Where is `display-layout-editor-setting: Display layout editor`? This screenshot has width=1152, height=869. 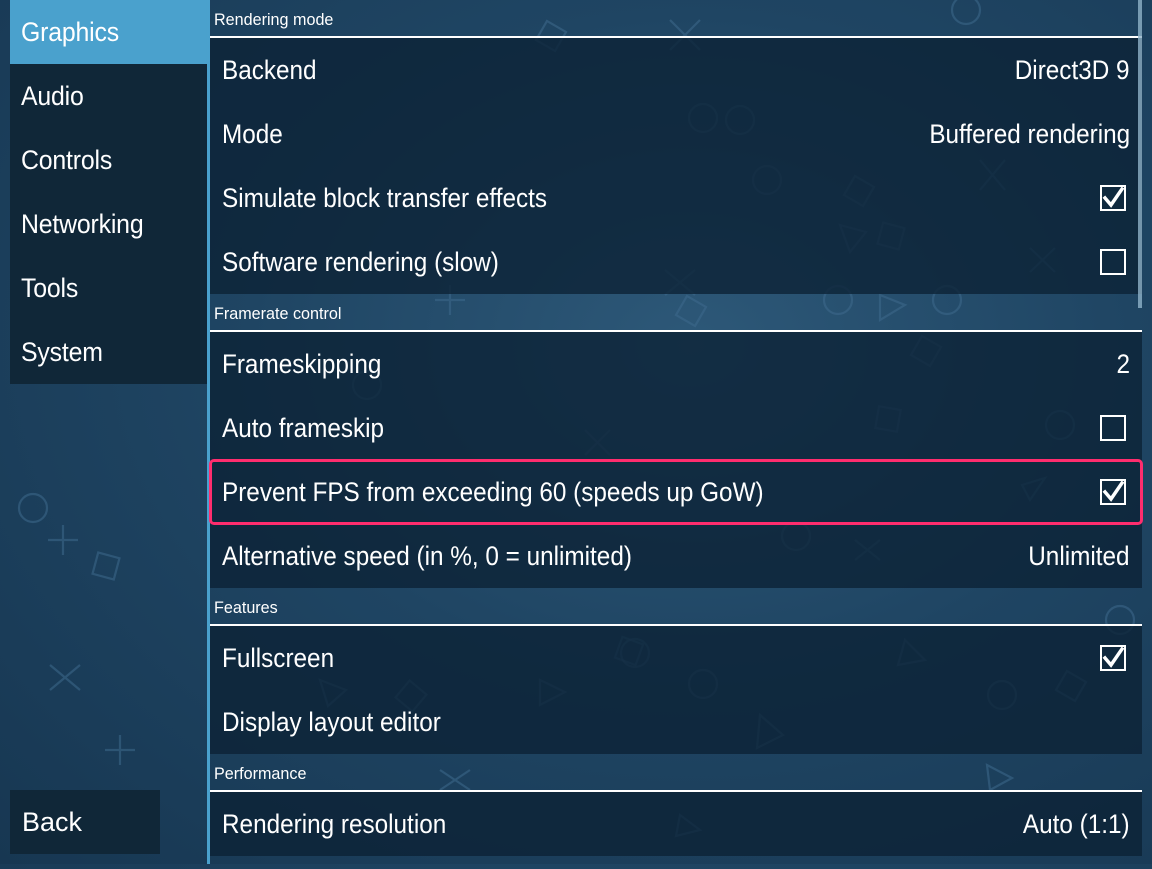 display-layout-editor-setting: Display layout editor is located at coordinates (676, 722).